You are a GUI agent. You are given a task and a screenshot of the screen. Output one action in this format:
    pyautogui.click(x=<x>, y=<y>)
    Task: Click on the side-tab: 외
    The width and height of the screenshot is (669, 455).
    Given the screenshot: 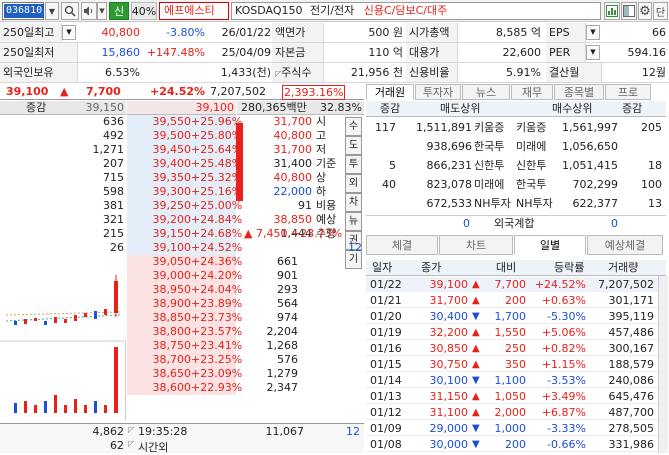 What is the action you would take?
    pyautogui.click(x=353, y=183)
    